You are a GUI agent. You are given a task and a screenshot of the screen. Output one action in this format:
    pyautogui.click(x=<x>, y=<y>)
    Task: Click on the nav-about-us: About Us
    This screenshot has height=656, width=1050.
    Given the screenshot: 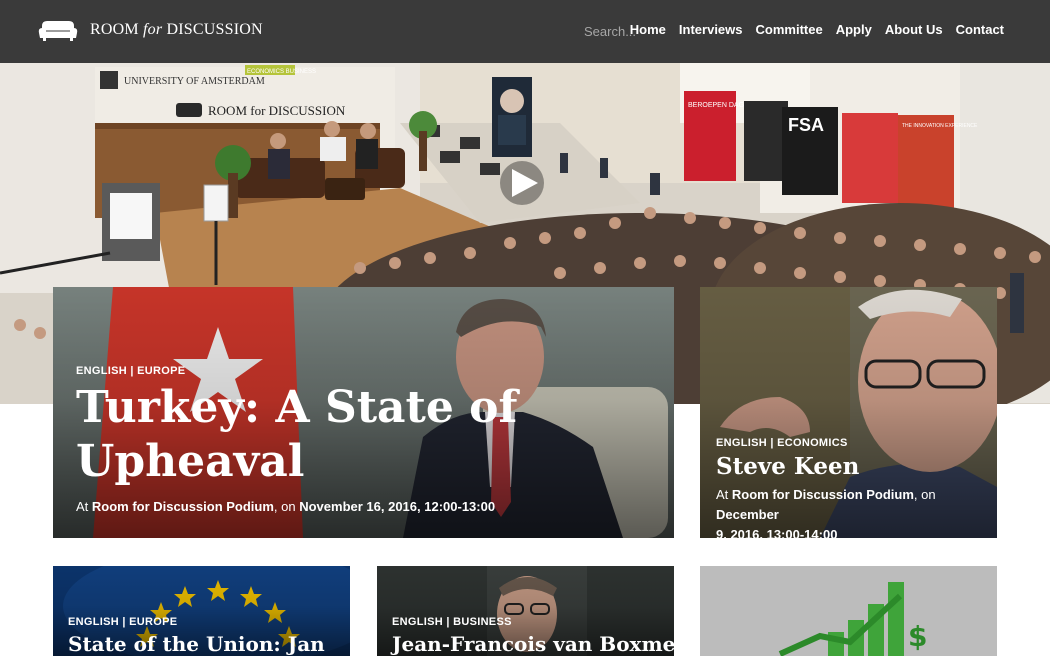 What is the action you would take?
    pyautogui.click(x=914, y=29)
    